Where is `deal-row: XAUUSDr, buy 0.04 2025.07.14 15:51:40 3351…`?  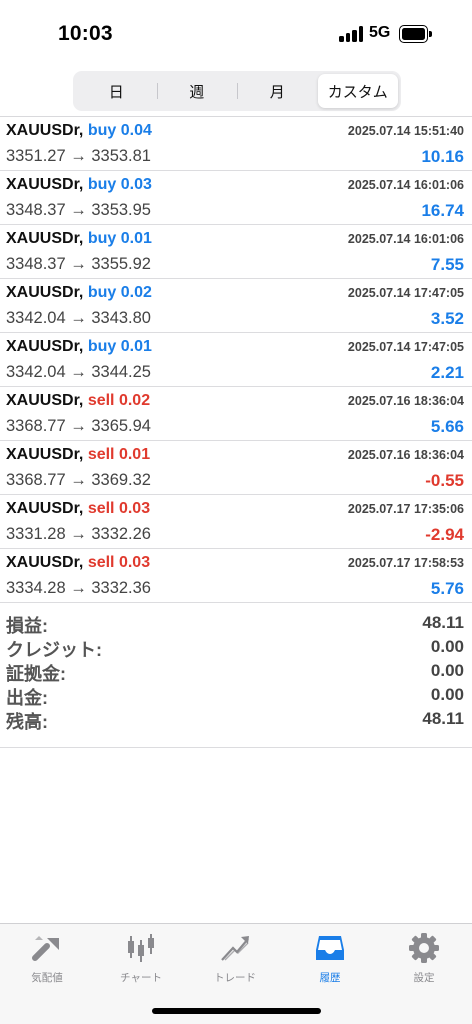 deal-row: XAUUSDr, buy 0.04 2025.07.14 15:51:40 3351… is located at coordinates (236, 144).